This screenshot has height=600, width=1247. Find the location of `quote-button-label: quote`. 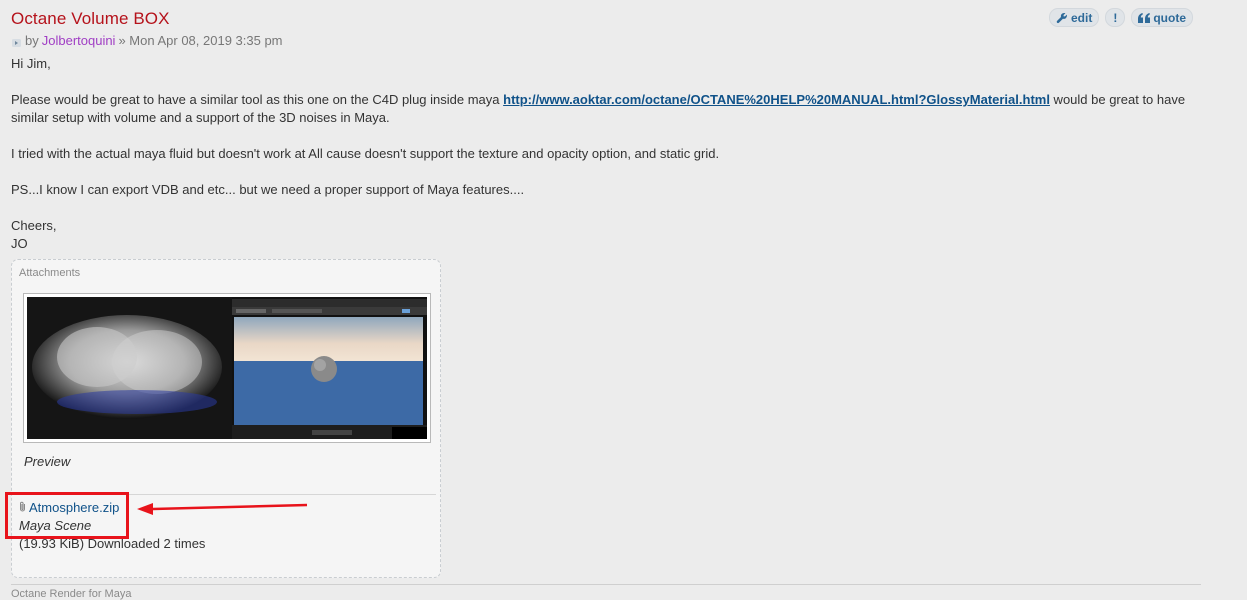

quote-button-label: quote is located at coordinates (1170, 17).